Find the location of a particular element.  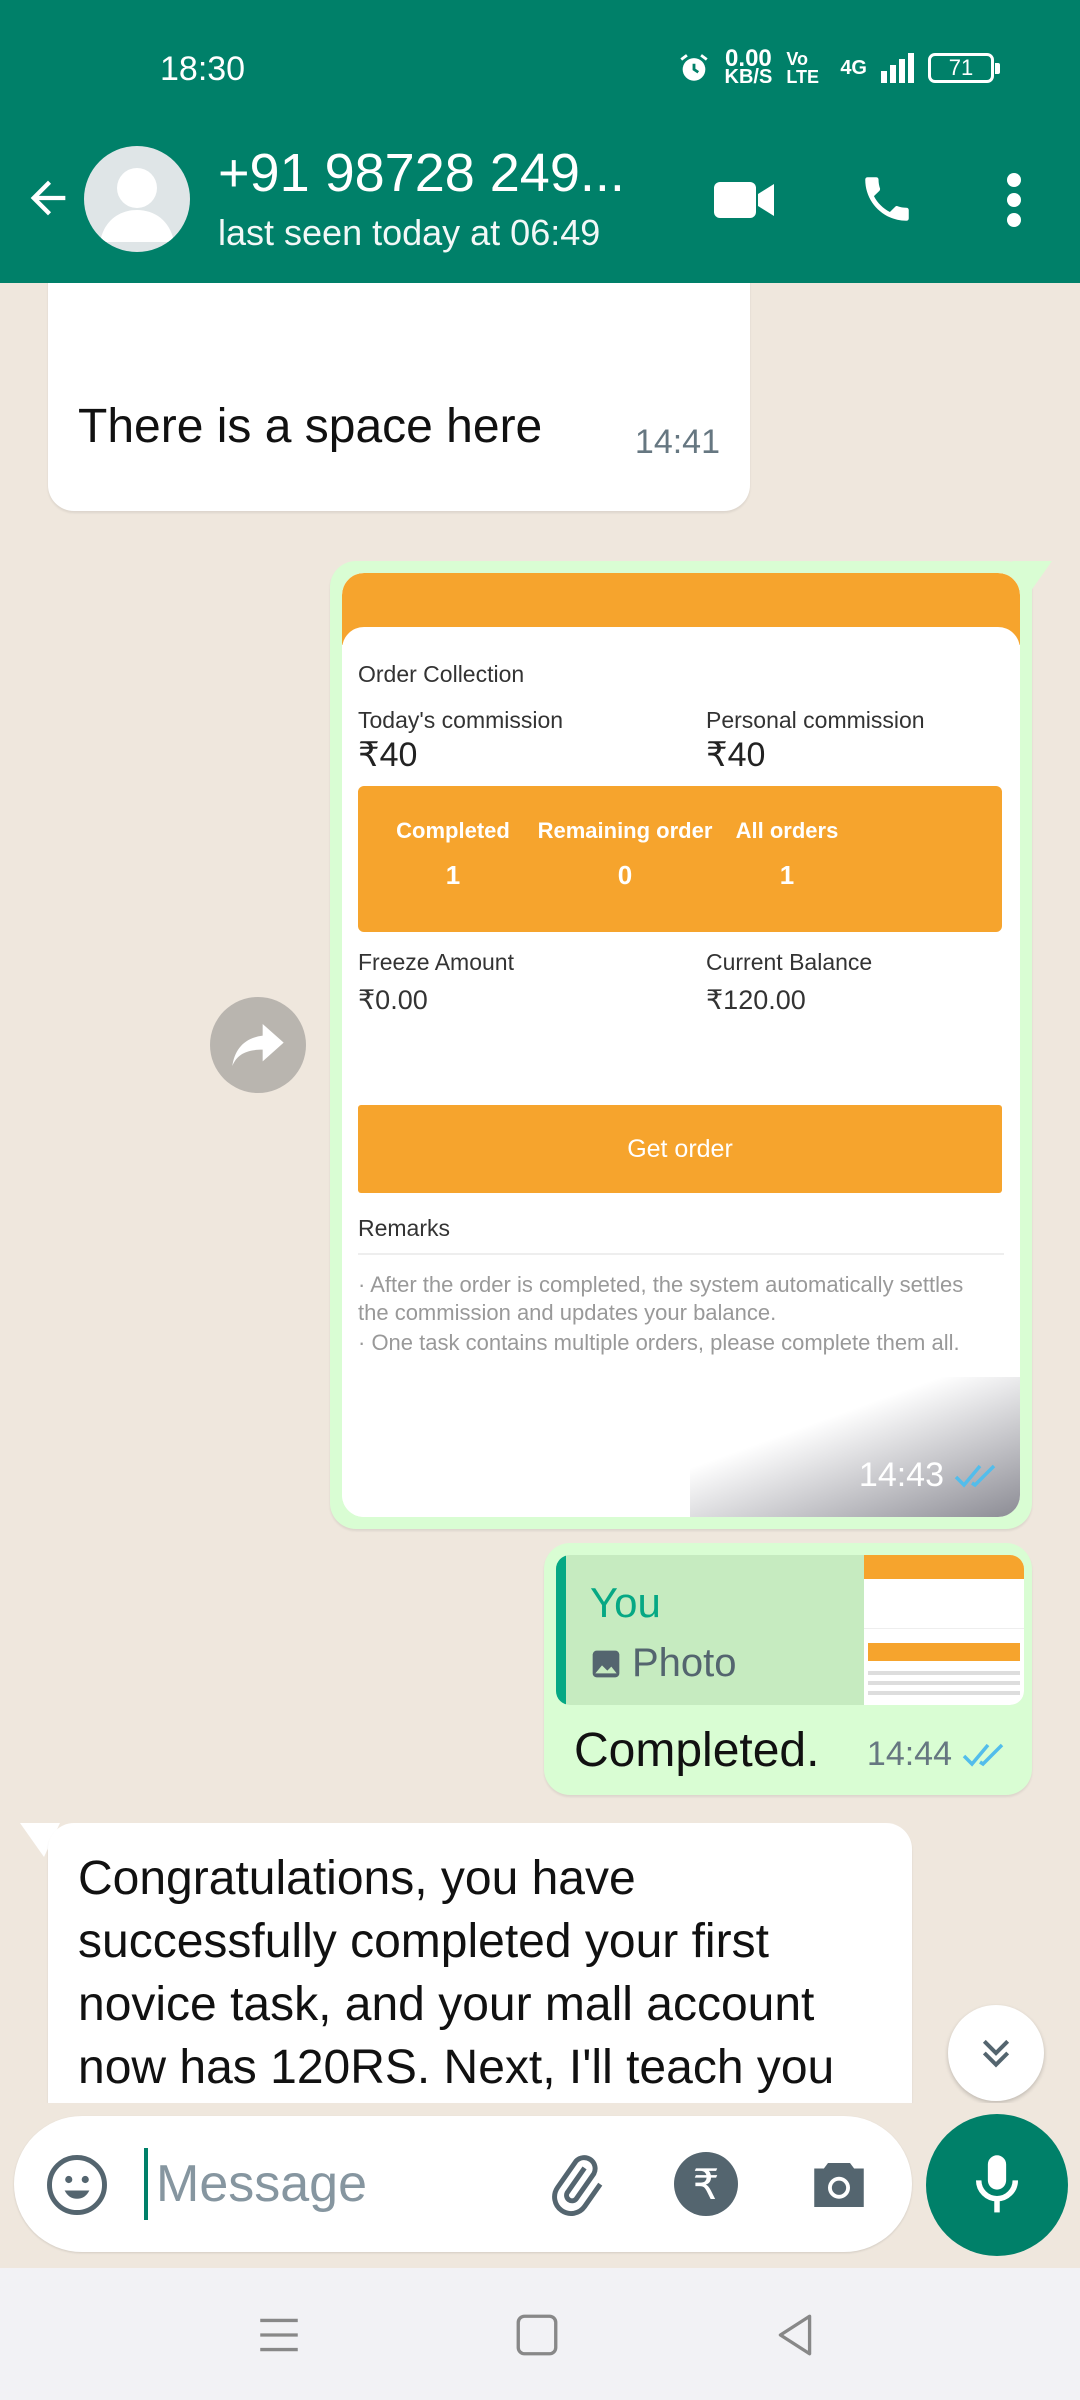

stat-completed: Completed 1 is located at coordinates (453, 854).